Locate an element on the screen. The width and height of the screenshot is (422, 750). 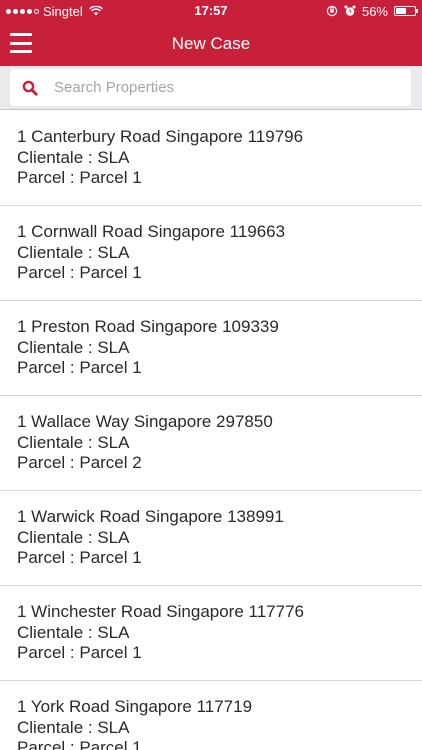
page-title: New Case is located at coordinates (211, 43).